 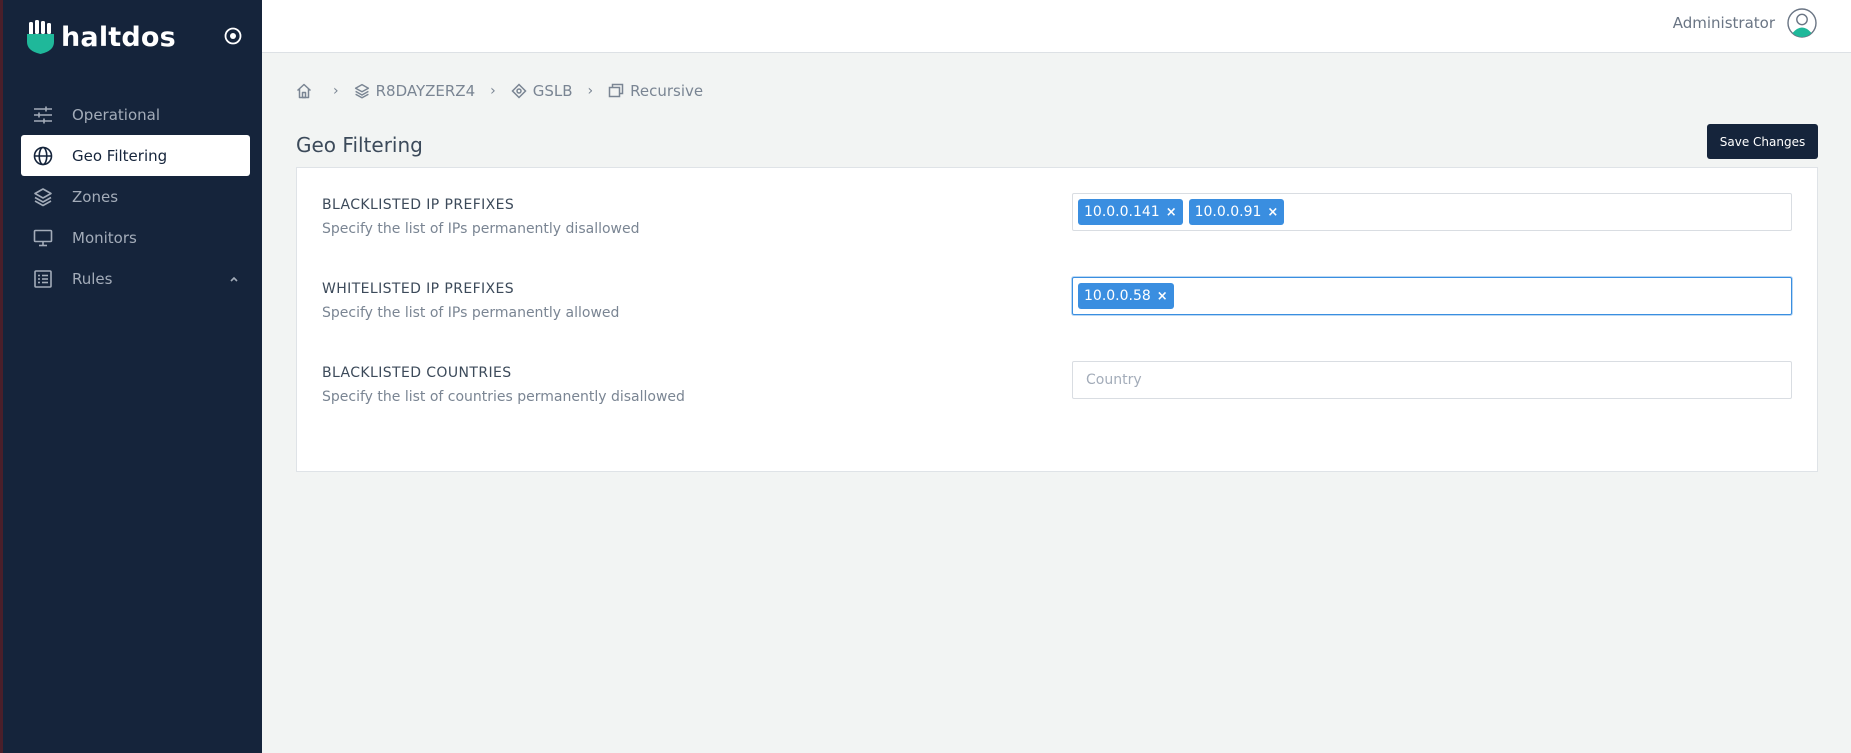 What do you see at coordinates (92, 278) in the screenshot?
I see `sidebar-item-label: Rules` at bounding box center [92, 278].